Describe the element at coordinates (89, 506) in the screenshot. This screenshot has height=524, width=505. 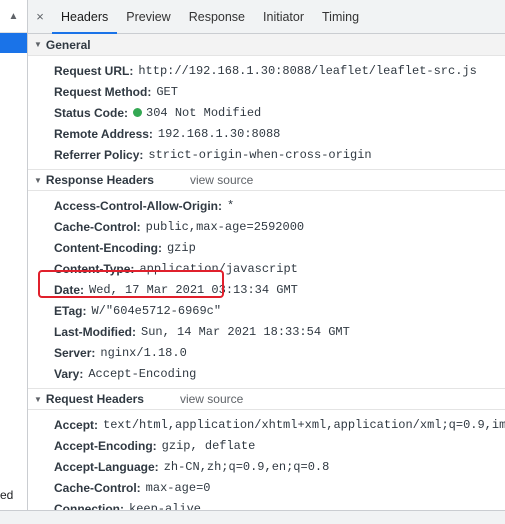
I see `header-key: Connection:` at that location.